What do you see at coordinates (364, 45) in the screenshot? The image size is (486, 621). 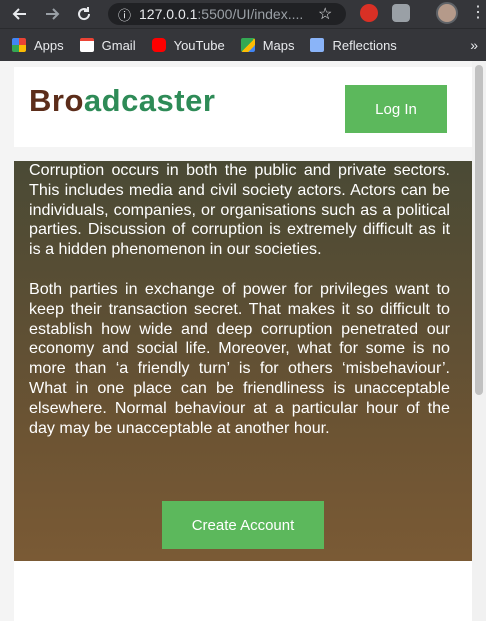 I see `bookmark-label: Reflections` at bounding box center [364, 45].